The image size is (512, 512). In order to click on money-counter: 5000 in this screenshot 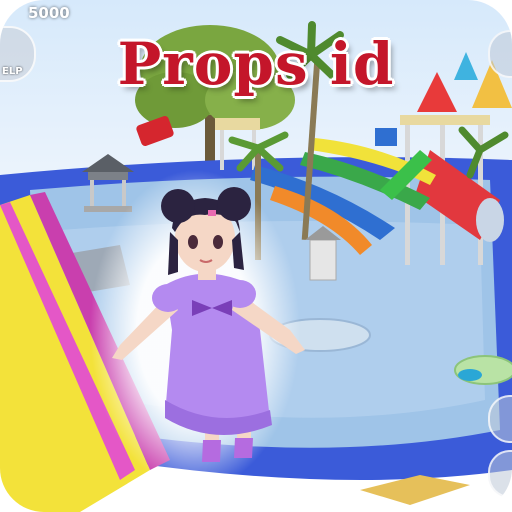, I will do `click(49, 13)`.